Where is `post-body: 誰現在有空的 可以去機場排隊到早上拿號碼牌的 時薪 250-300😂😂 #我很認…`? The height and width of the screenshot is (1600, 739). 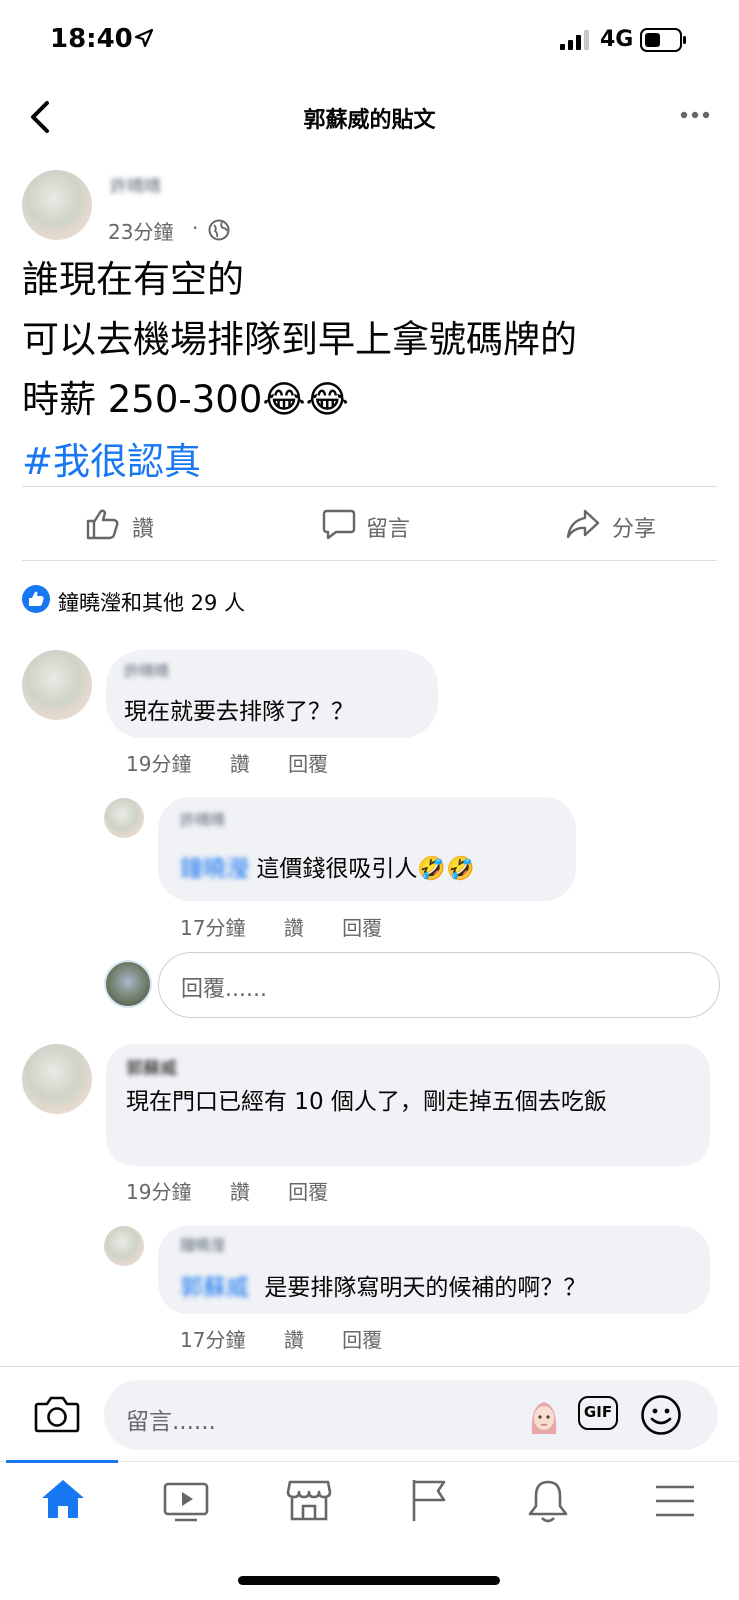
post-body: 誰現在有空的 可以去機場排隊到早上拿號碼牌的 時薪 250-300😂😂 #我很認… is located at coordinates (372, 371).